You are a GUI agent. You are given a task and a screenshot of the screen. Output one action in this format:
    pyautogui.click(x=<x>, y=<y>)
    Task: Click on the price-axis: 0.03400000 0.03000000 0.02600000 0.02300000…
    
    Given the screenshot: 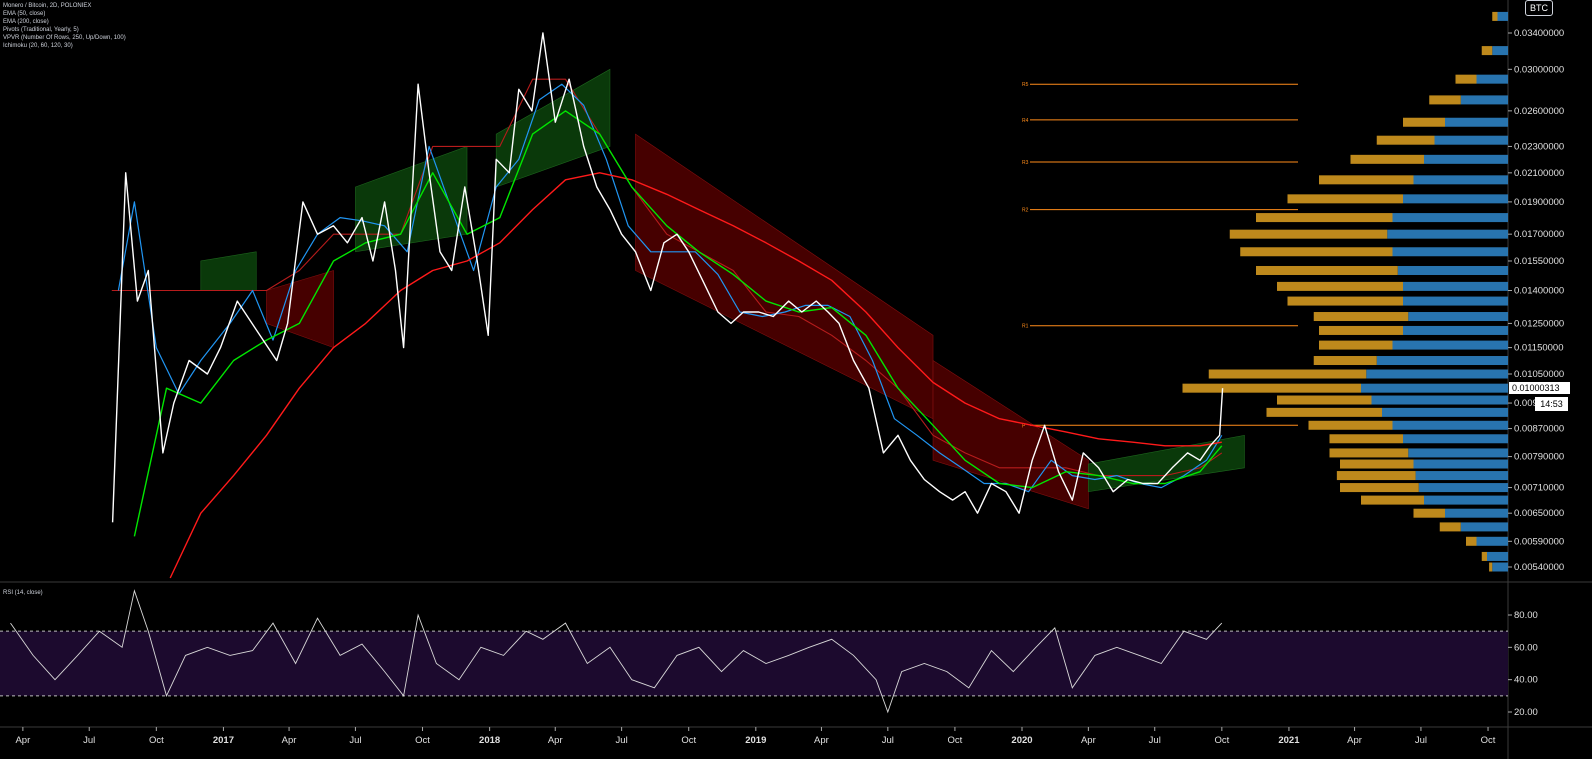 What is the action you would take?
    pyautogui.click(x=1536, y=300)
    